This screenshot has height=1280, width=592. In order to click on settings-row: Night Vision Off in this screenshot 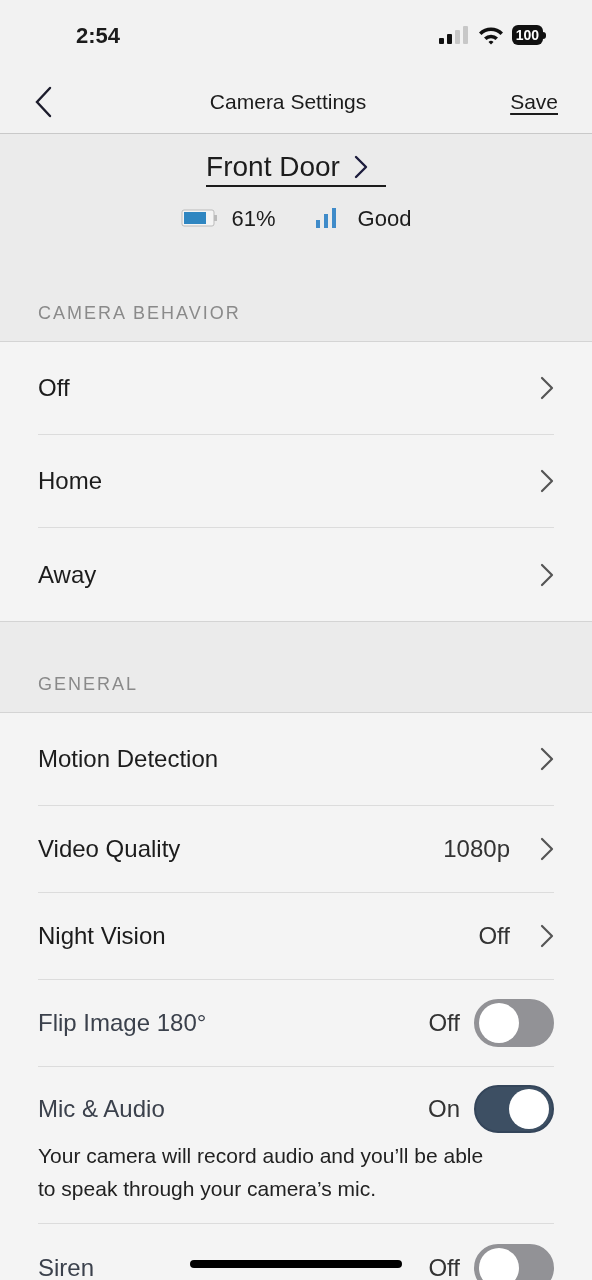, I will do `click(296, 936)`.